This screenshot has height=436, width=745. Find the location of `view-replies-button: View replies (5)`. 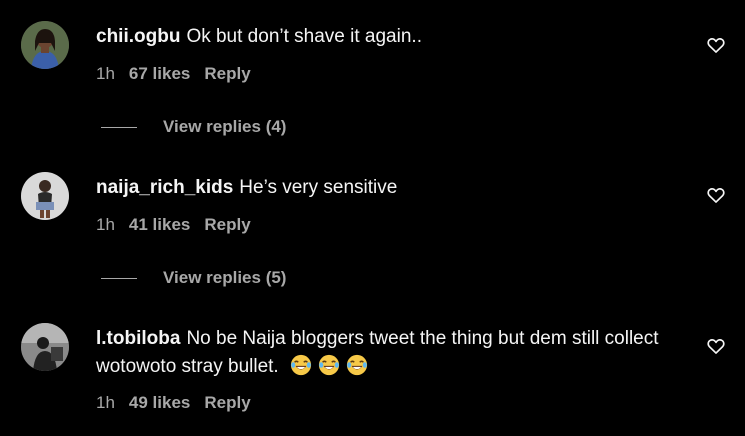

view-replies-button: View replies (5) is located at coordinates (193, 278).